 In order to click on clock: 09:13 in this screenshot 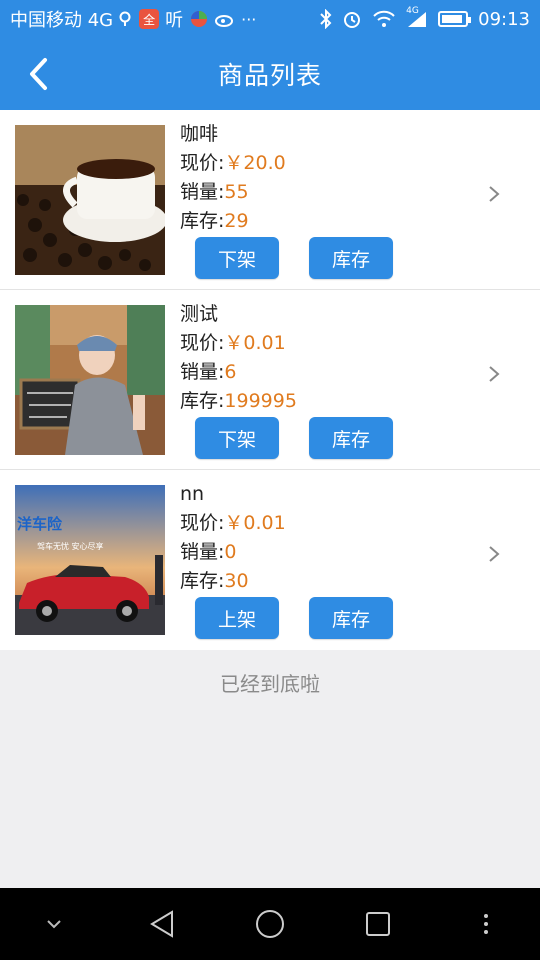, I will do `click(504, 19)`.